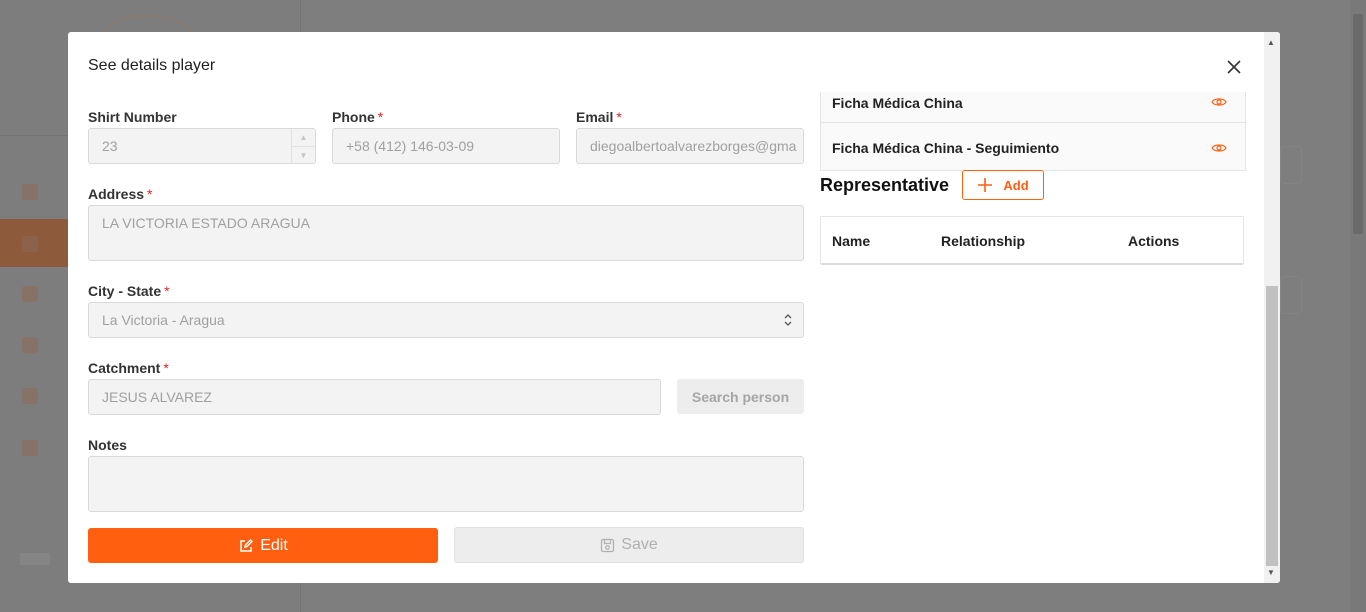 This screenshot has height=612, width=1366. What do you see at coordinates (35, 559) in the screenshot?
I see `sidebar-footer` at bounding box center [35, 559].